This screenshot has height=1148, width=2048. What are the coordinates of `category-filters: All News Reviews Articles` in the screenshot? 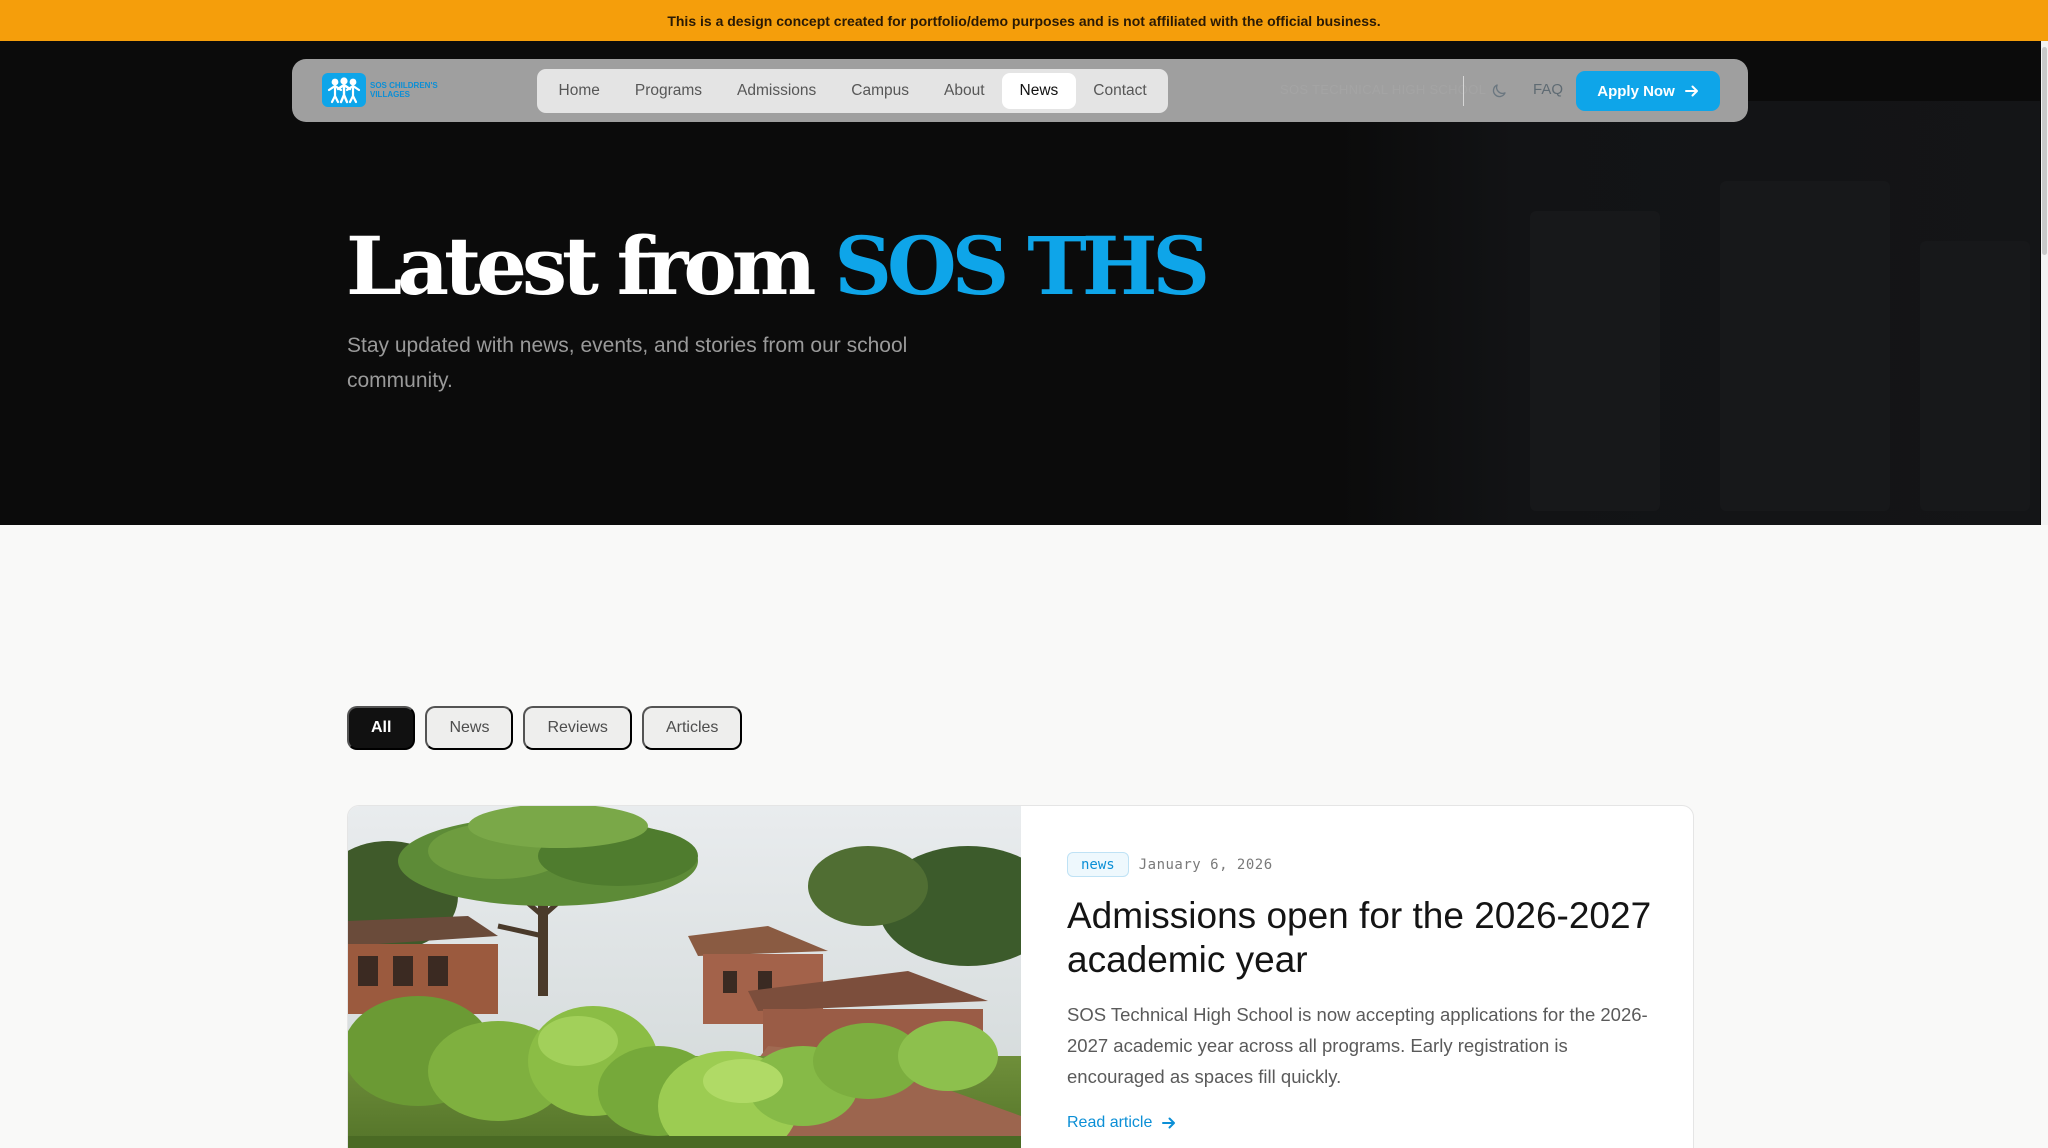 It's located at (545, 728).